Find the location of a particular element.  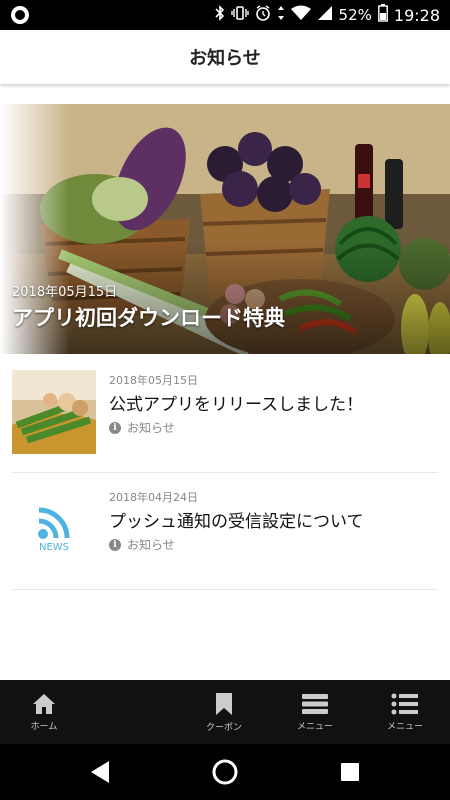

tab-menu-list: メニュー is located at coordinates (405, 712).